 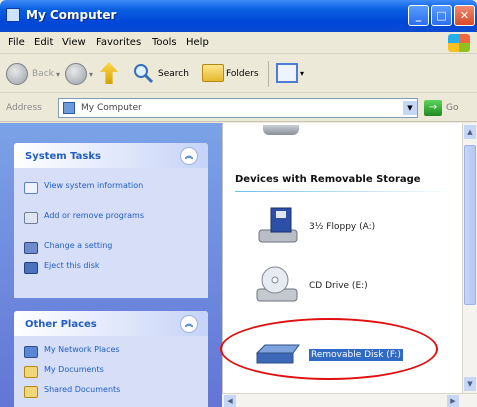 I want to click on close-button: ✕, so click(x=464, y=15).